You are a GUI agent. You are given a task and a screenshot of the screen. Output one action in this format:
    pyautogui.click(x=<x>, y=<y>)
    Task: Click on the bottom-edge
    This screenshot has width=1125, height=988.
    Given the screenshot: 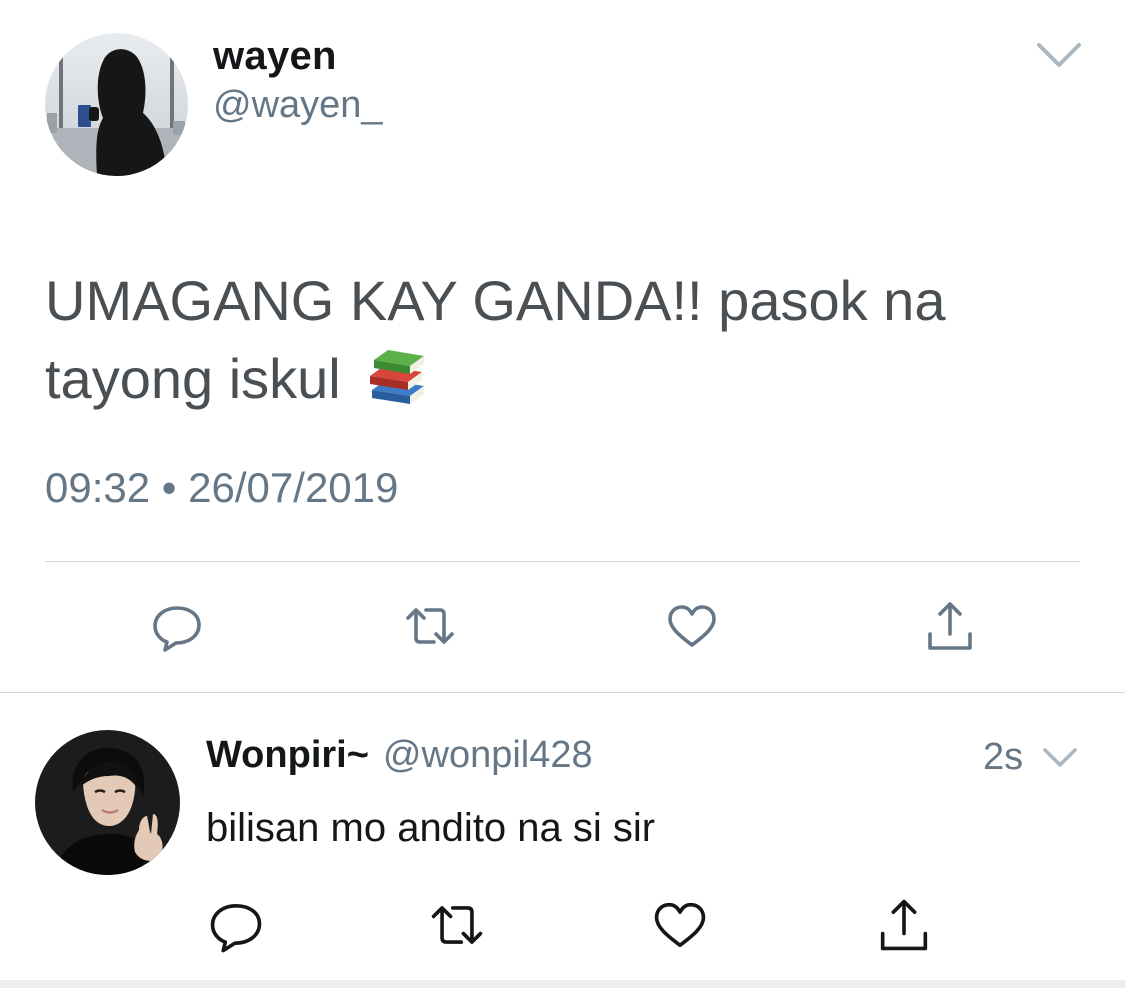 What is the action you would take?
    pyautogui.click(x=562, y=984)
    